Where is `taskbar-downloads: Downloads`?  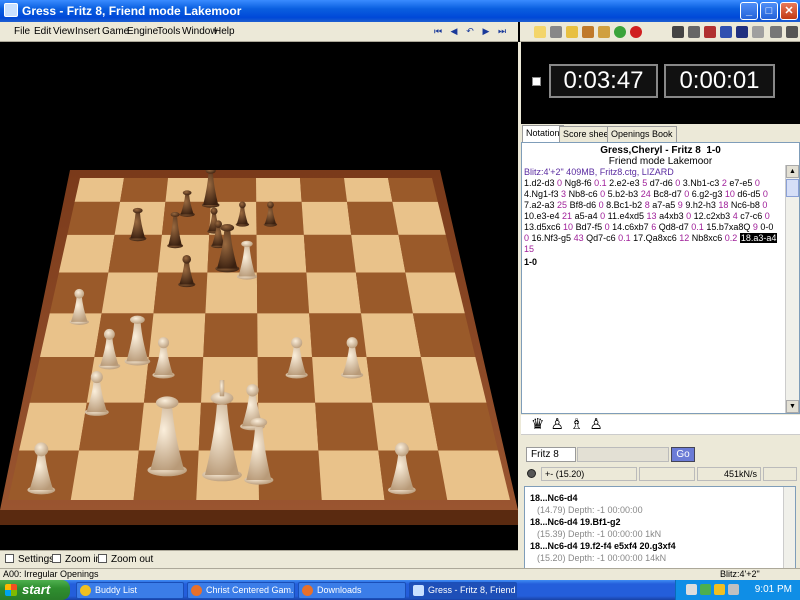
taskbar-downloads: Downloads is located at coordinates (352, 590).